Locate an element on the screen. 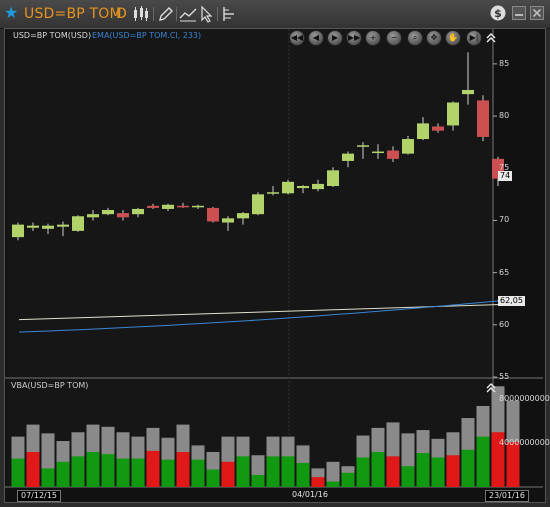 This screenshot has width=550, height=507. star-icon: ★ is located at coordinates (11, 13).